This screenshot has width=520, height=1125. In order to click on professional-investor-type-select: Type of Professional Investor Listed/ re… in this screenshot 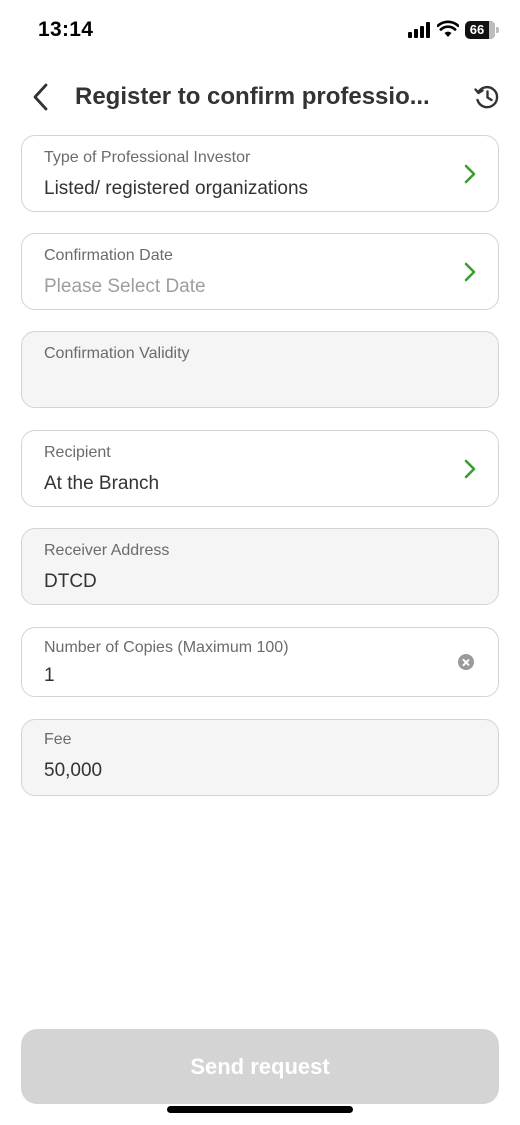, I will do `click(260, 173)`.